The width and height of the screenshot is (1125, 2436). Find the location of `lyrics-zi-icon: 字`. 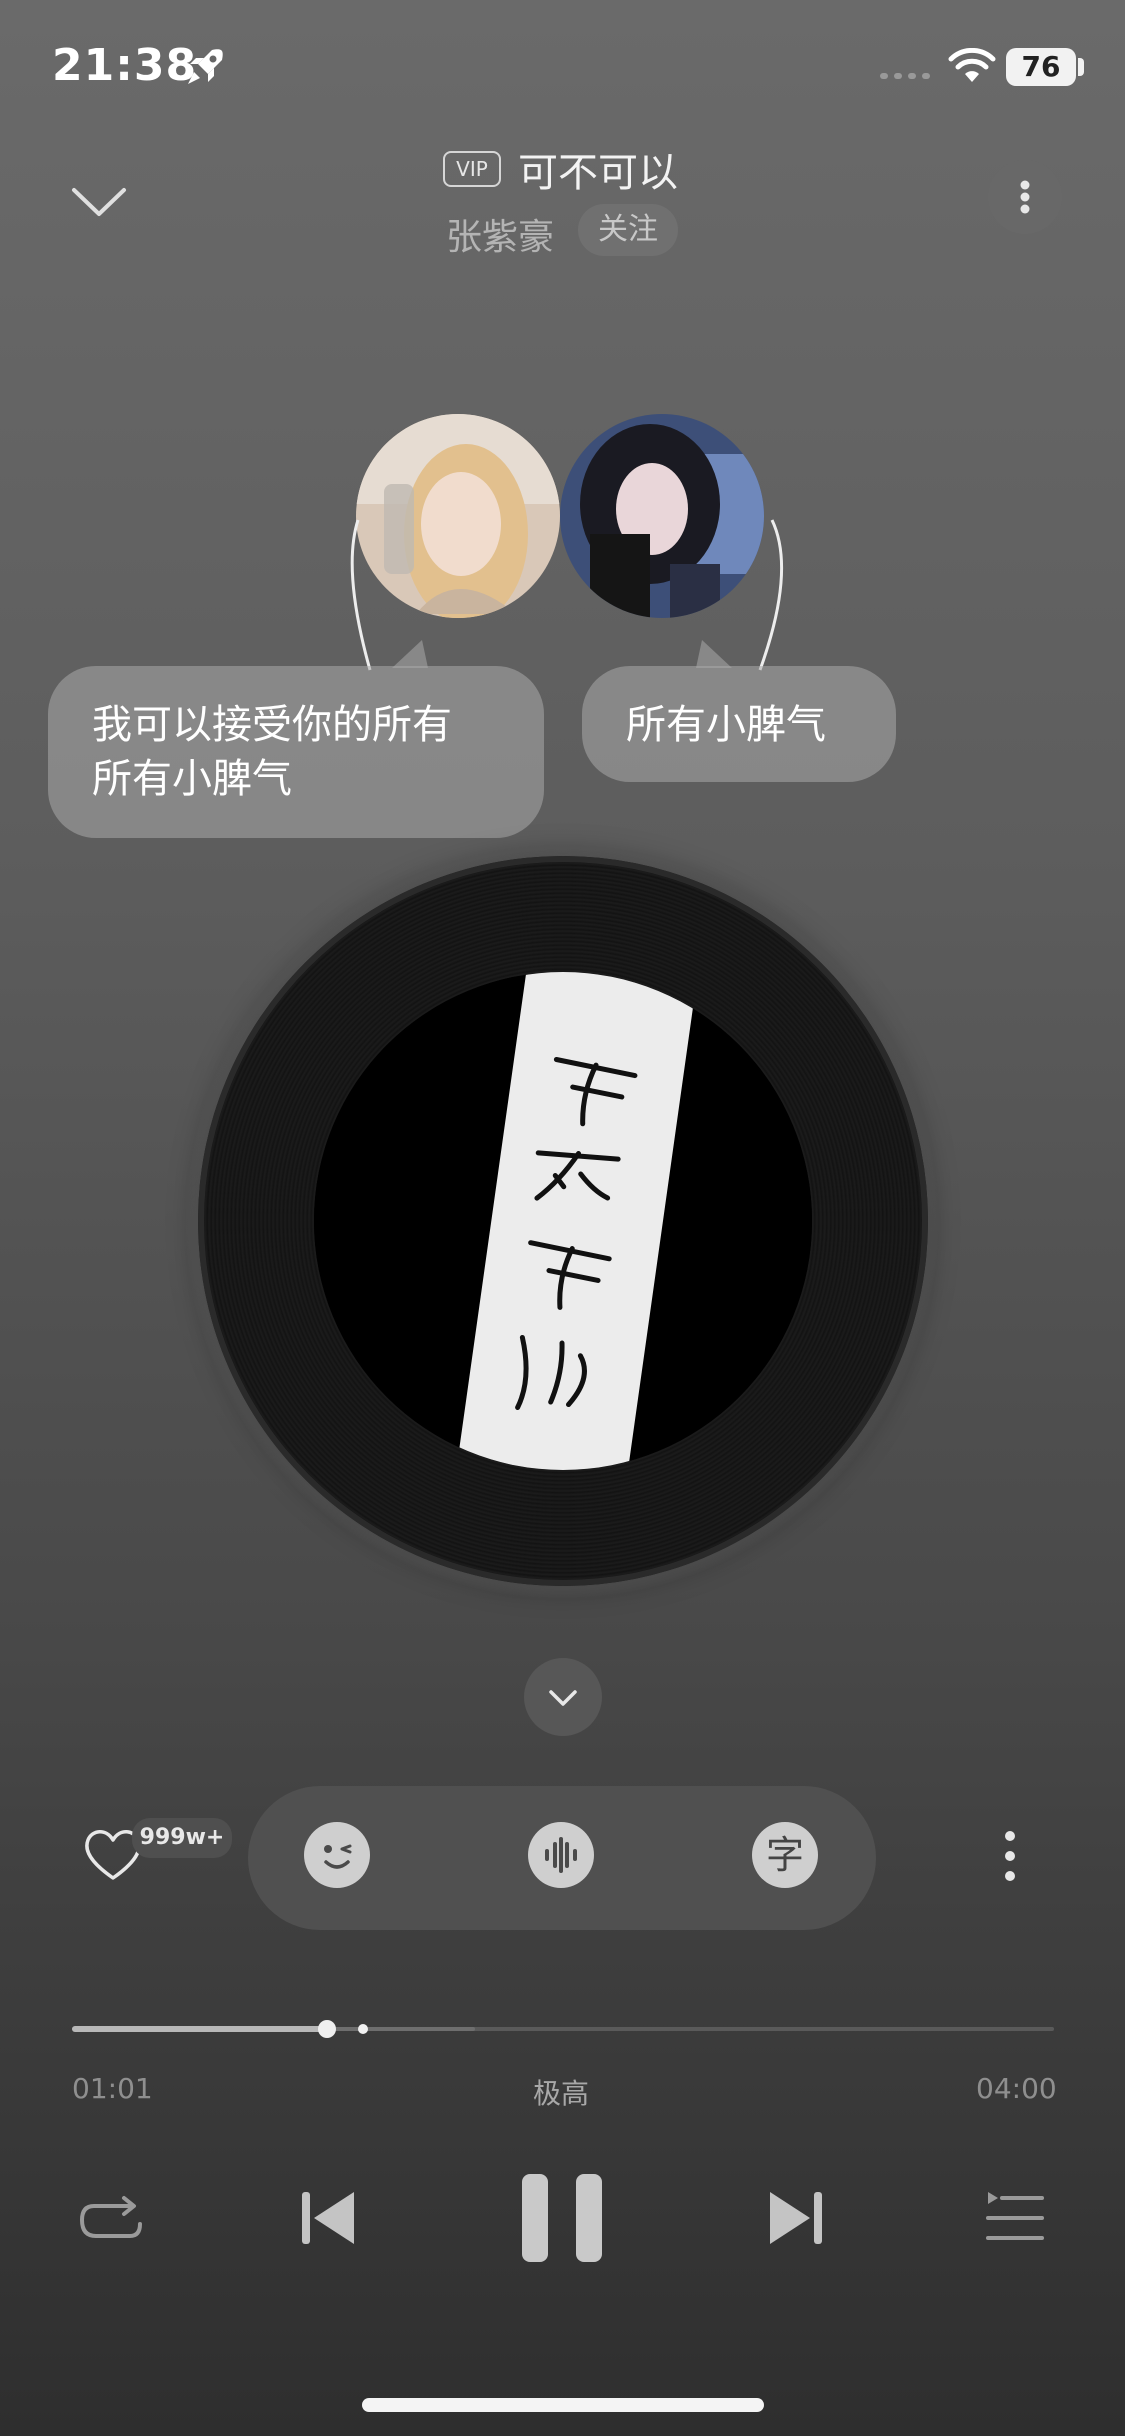

lyrics-zi-icon: 字 is located at coordinates (785, 1855).